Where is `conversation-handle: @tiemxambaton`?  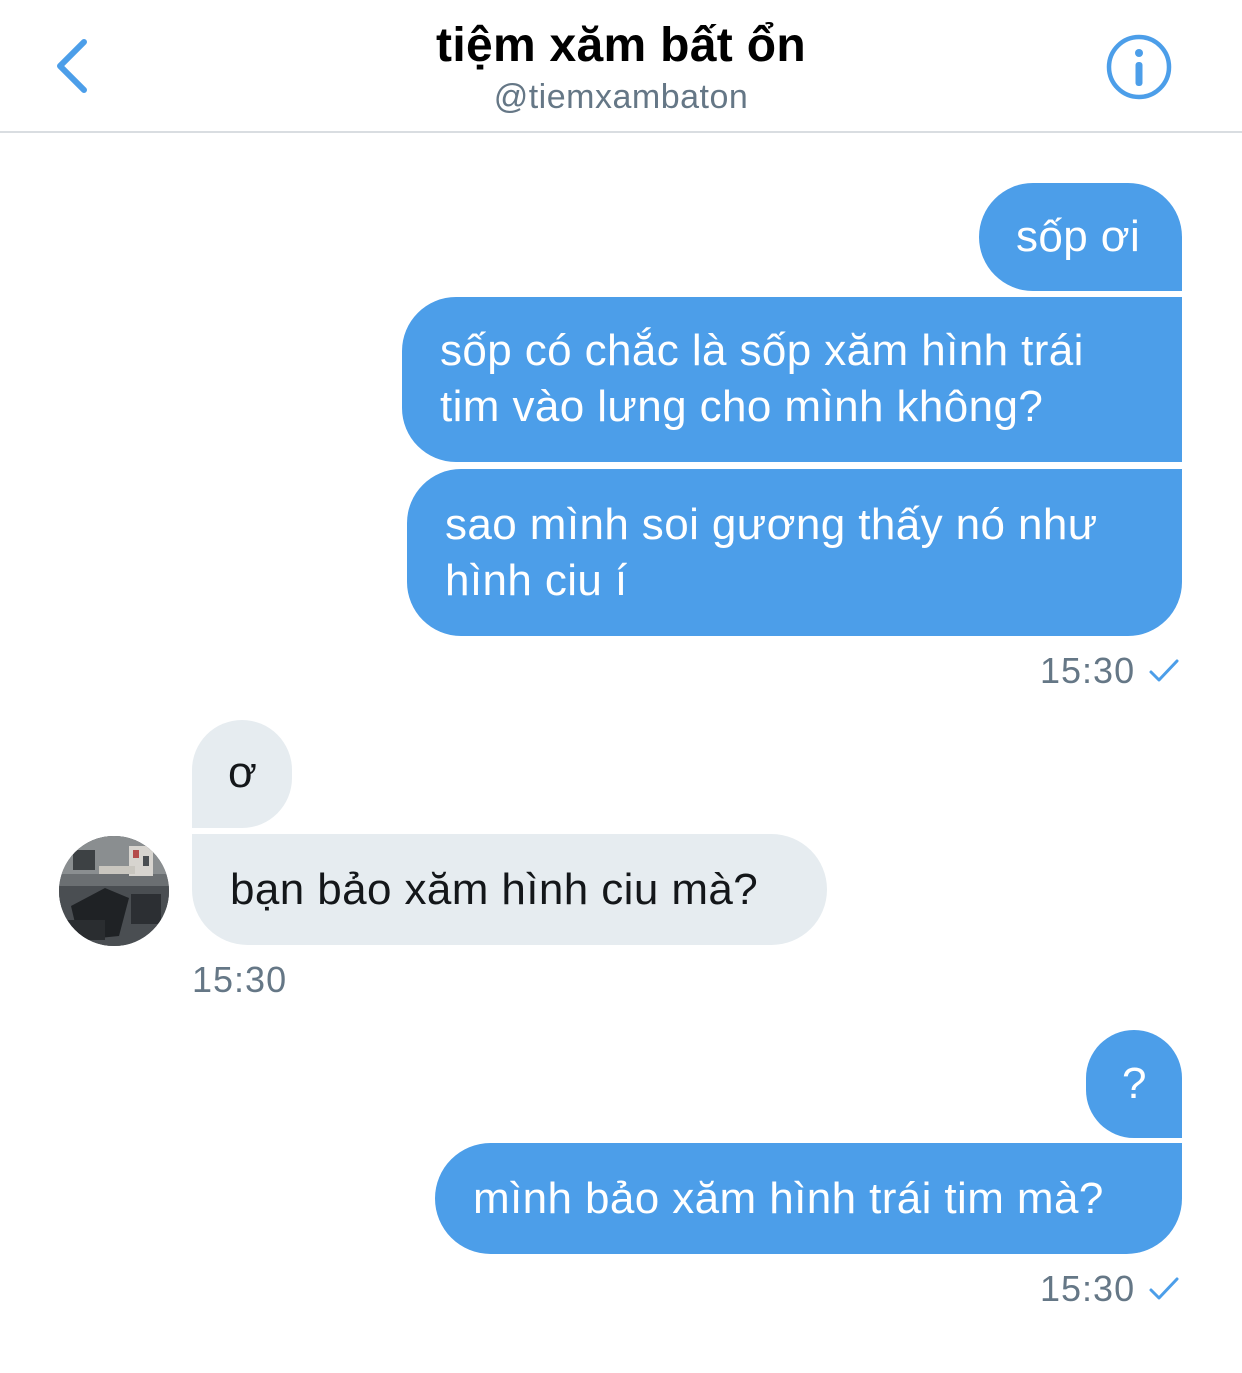 conversation-handle: @tiemxambaton is located at coordinates (621, 97).